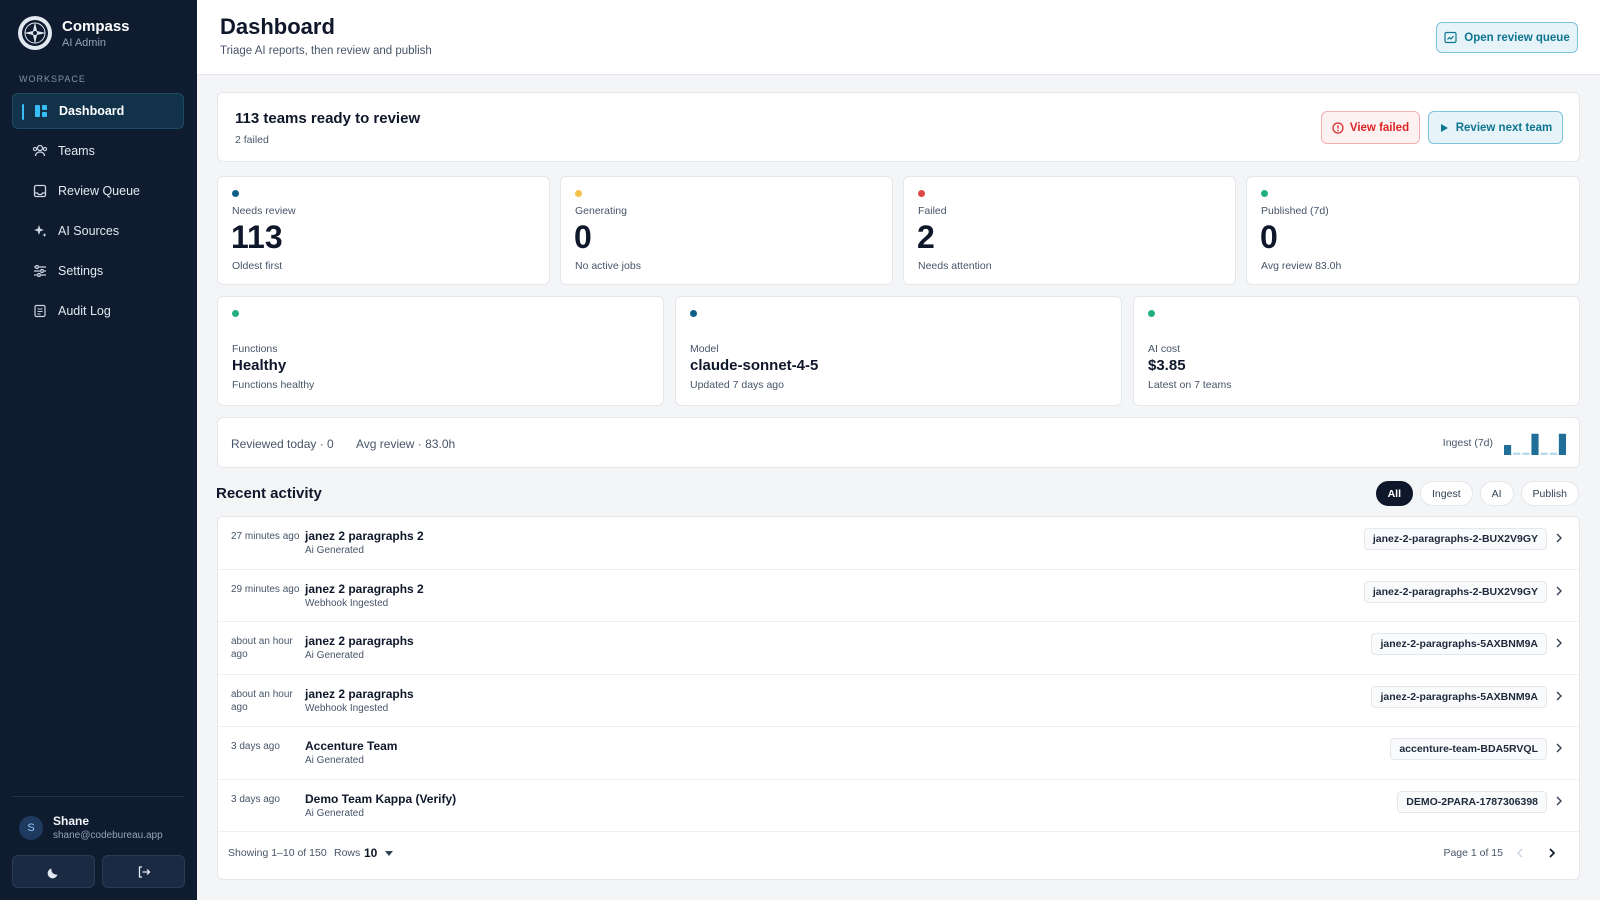  I want to click on team-id-badge: DEMO-2PARA-1787306398, so click(1472, 801).